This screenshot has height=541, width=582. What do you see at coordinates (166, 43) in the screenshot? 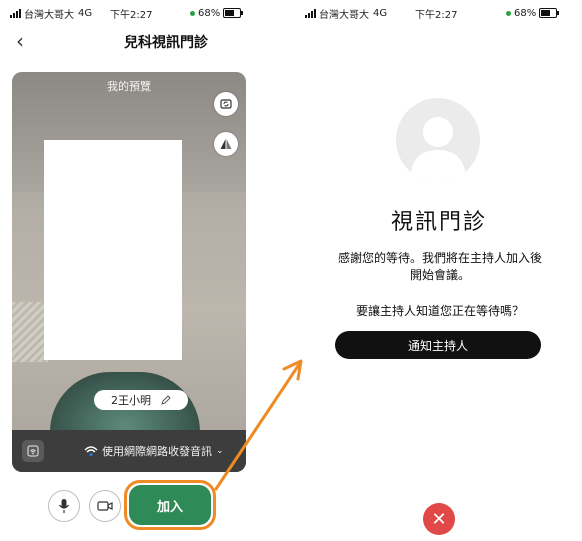
I see `page-title: 兒科視訊門診` at bounding box center [166, 43].